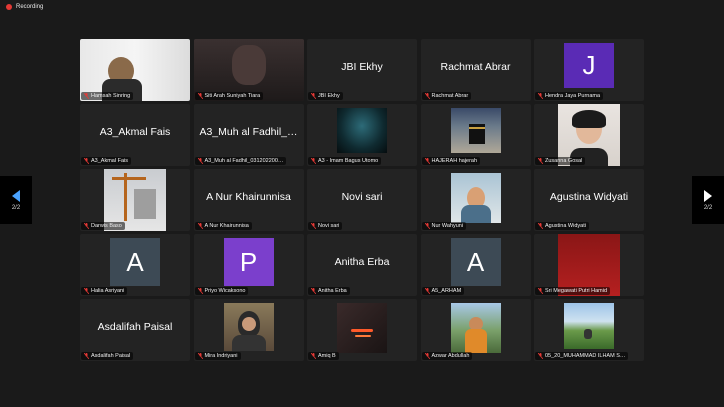 The height and width of the screenshot is (407, 724). What do you see at coordinates (560, 161) in the screenshot?
I see `participant-name-label: Zusanna Gosal` at bounding box center [560, 161].